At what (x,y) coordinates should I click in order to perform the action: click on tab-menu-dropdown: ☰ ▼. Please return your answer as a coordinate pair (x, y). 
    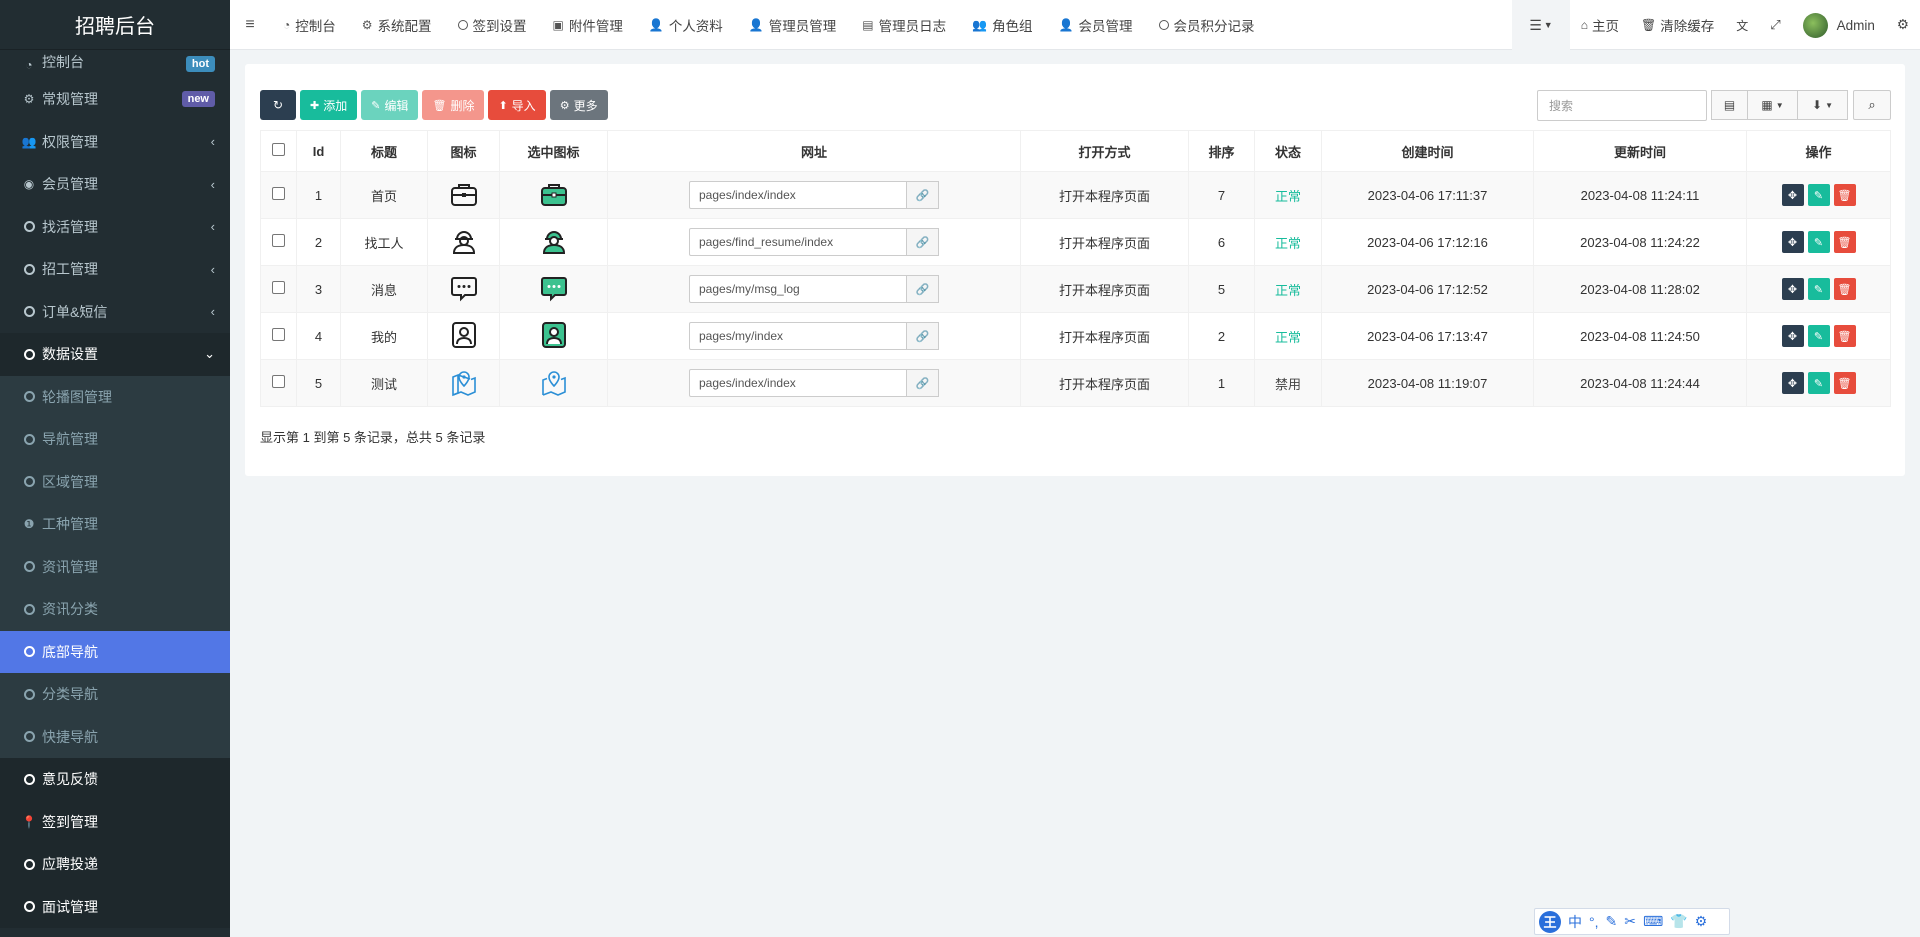
    Looking at the image, I should click on (1541, 25).